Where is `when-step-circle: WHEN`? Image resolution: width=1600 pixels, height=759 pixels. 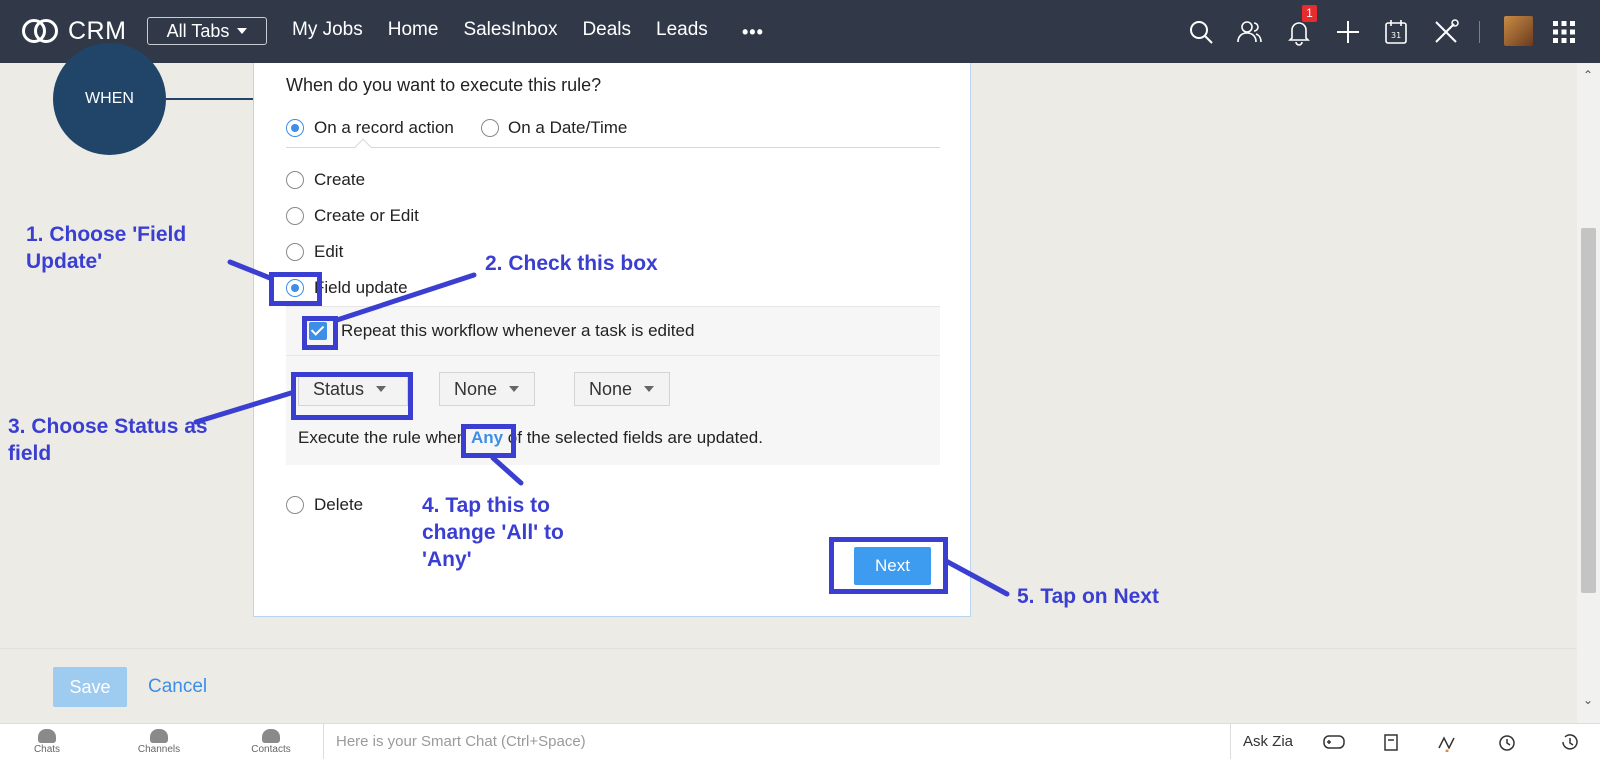 when-step-circle: WHEN is located at coordinates (109, 99).